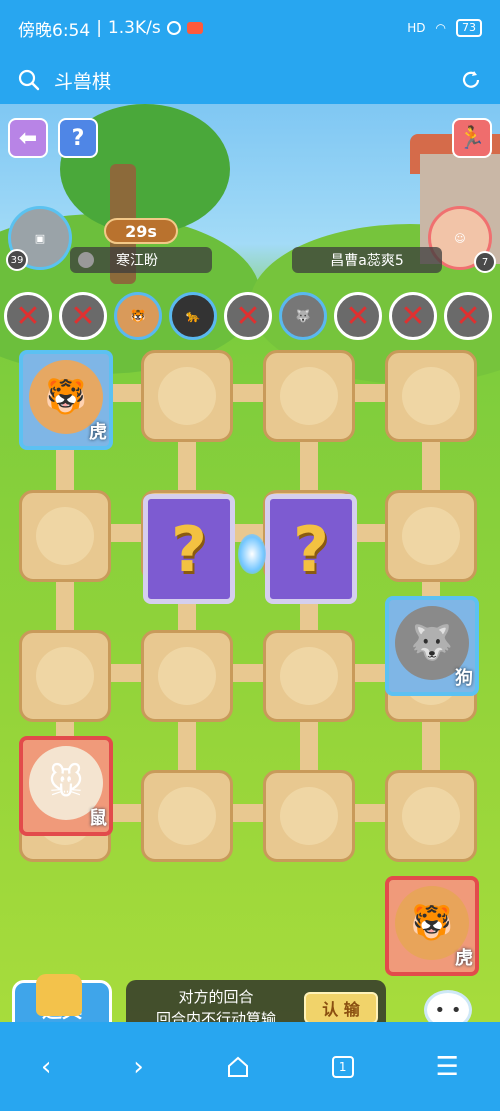 This screenshot has width=500, height=1111. I want to click on wifi-icon: ◠, so click(440, 28).